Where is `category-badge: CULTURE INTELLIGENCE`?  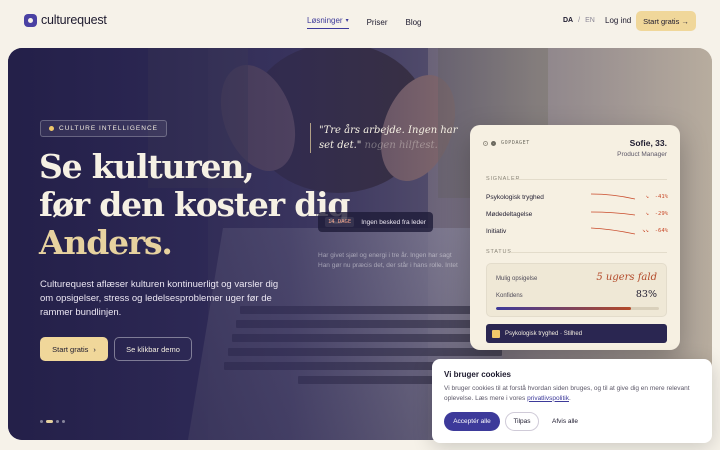 category-badge: CULTURE INTELLIGENCE is located at coordinates (103, 128).